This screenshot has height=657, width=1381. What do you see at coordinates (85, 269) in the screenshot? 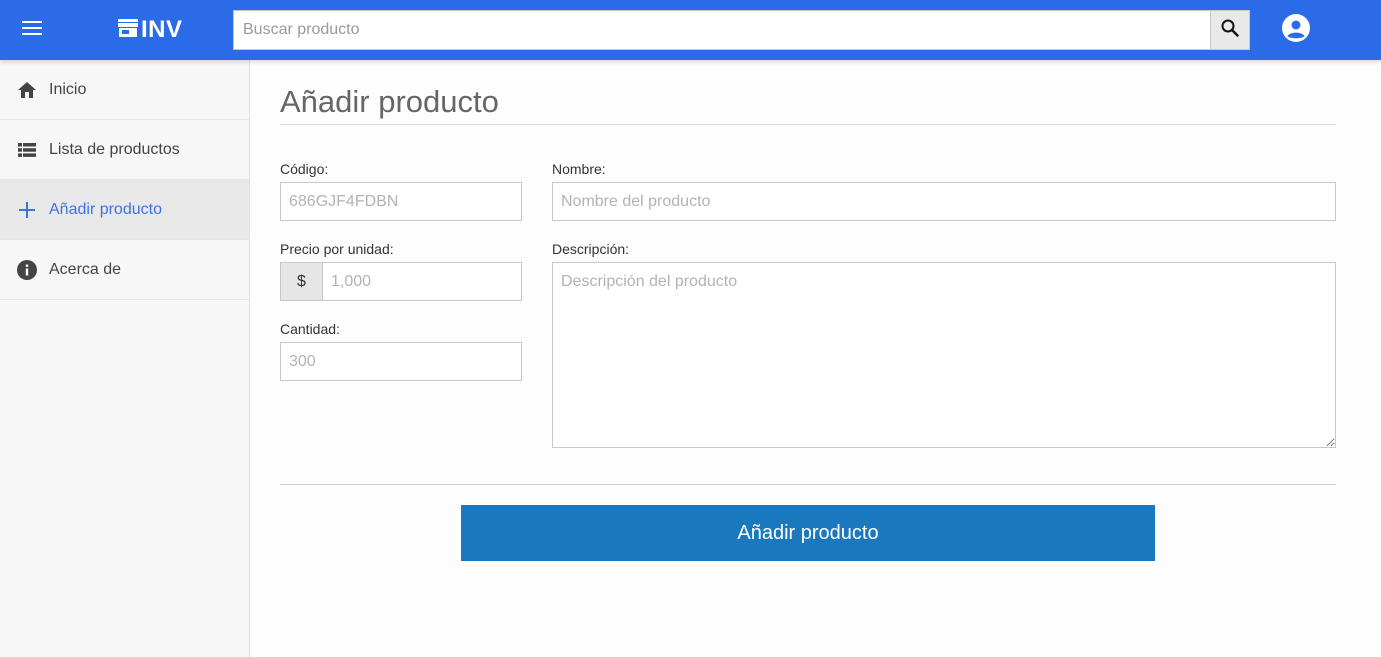
I see `sidebar-item-label: Acerca de` at bounding box center [85, 269].